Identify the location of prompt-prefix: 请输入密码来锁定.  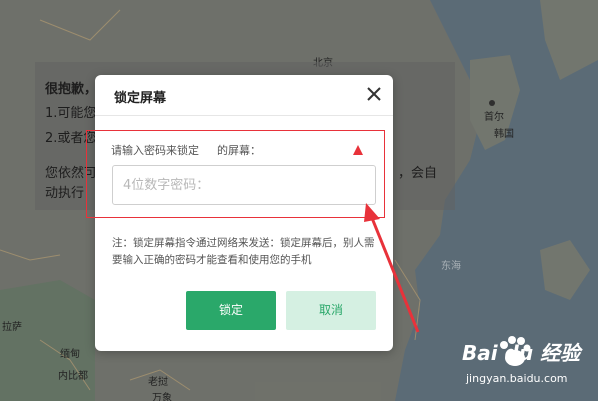
(155, 150).